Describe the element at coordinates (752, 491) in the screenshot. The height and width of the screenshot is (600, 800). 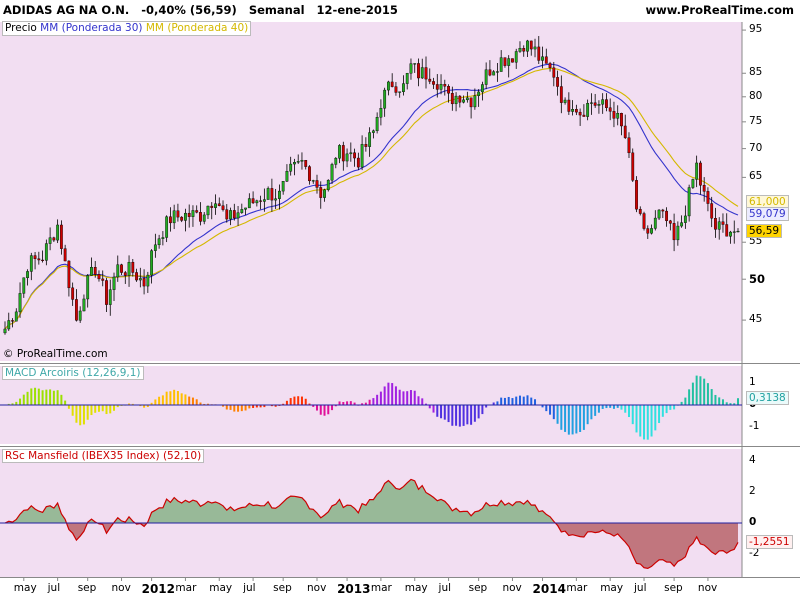
I see `rsc-tick: 2` at that location.